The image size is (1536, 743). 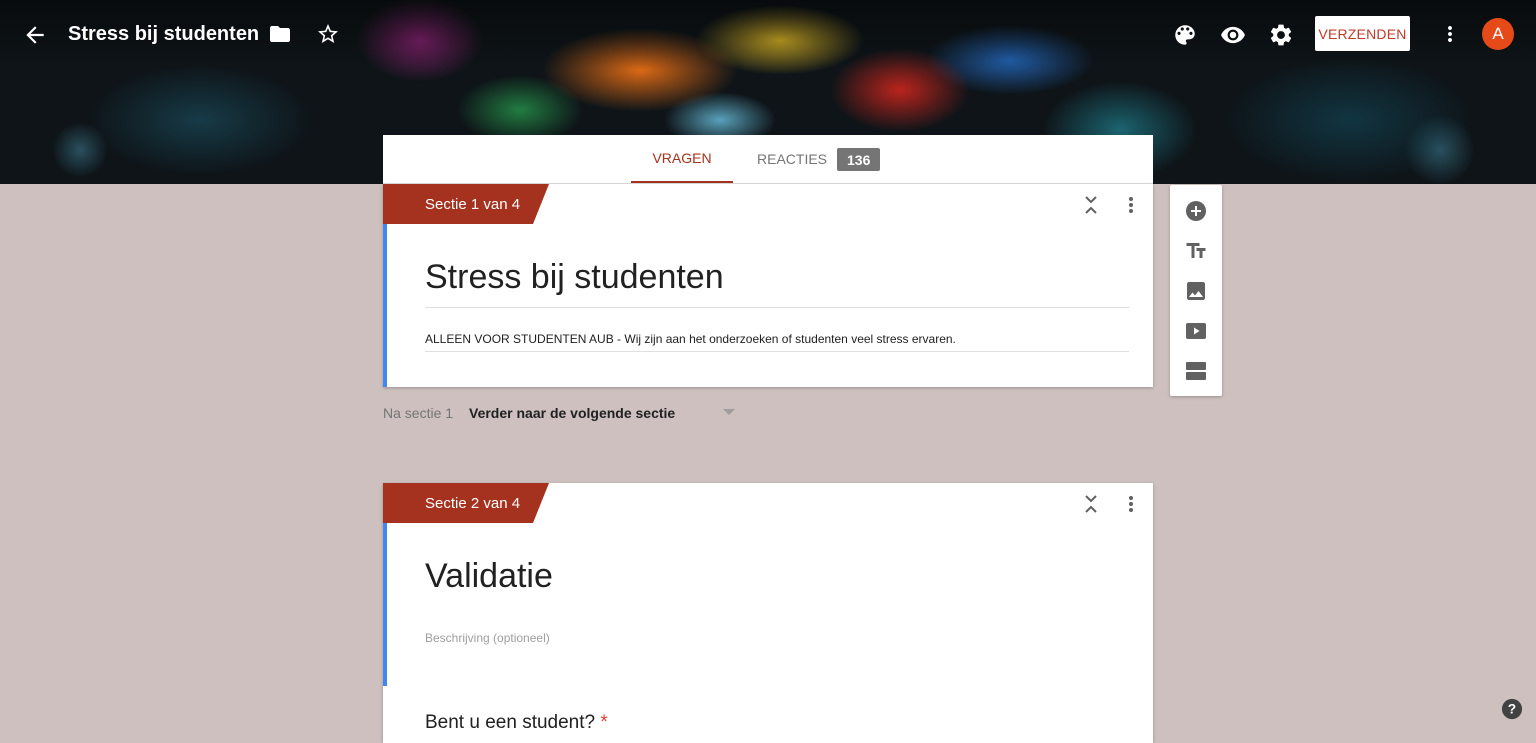 I want to click on question-title: Bent u een student? *, so click(x=516, y=723).